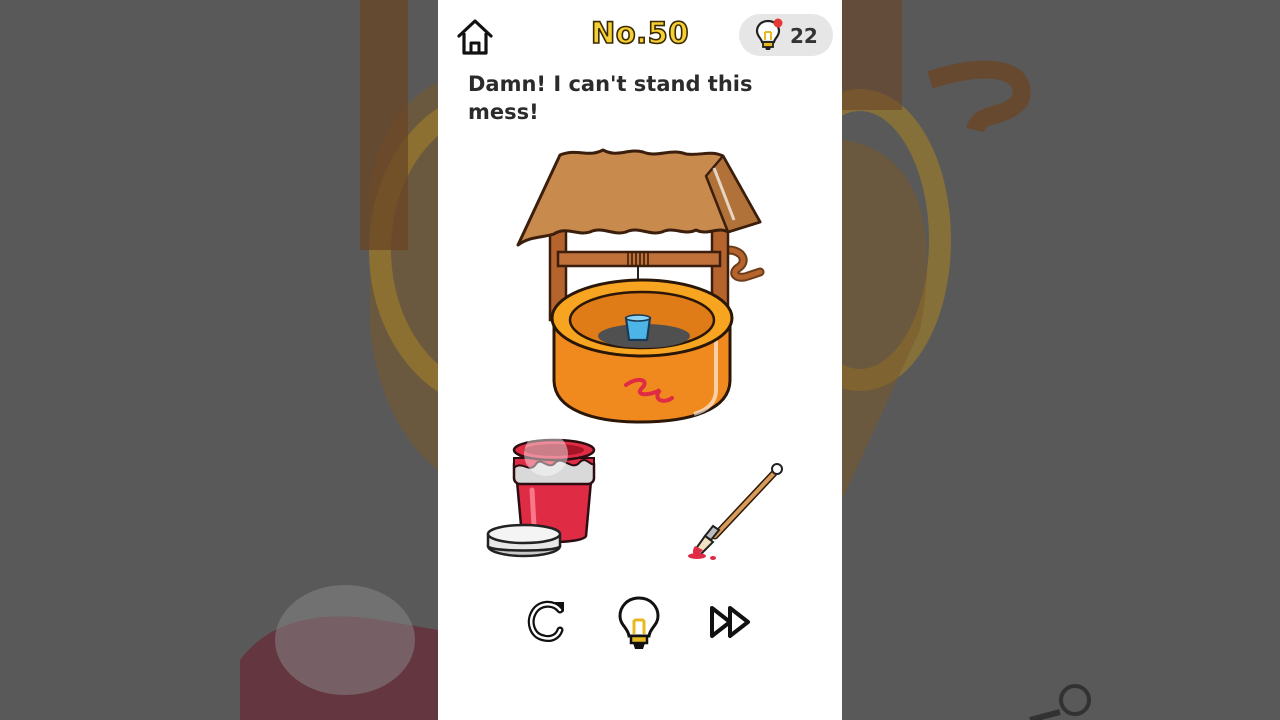 The height and width of the screenshot is (720, 1280). I want to click on hint-counter: 22, so click(786, 35).